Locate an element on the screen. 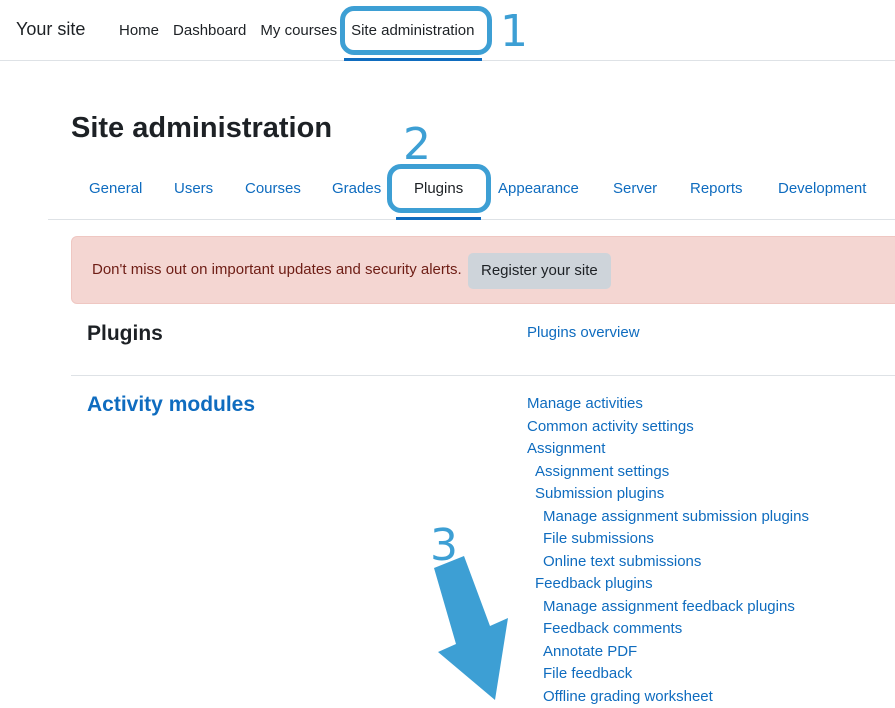 This screenshot has width=895, height=708. offline-grading-worksheet-link: Offline grading worksheet is located at coordinates (628, 696).